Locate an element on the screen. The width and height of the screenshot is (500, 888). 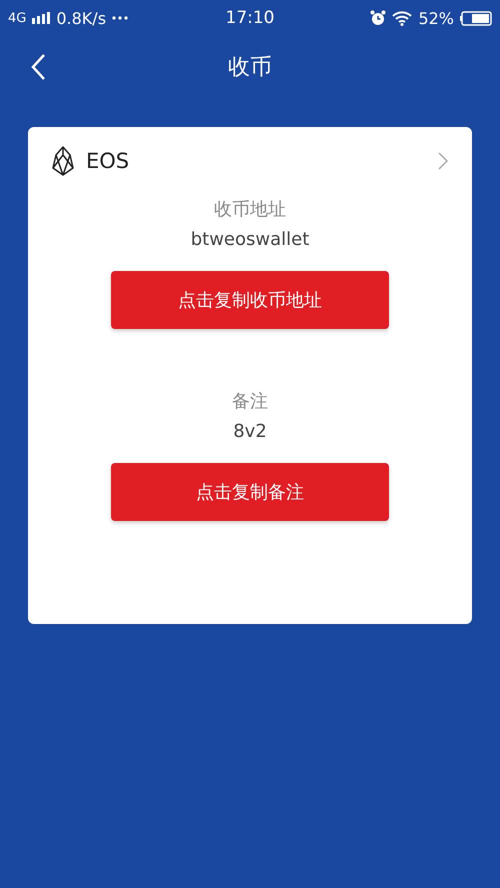
signal-icon is located at coordinates (41, 18).